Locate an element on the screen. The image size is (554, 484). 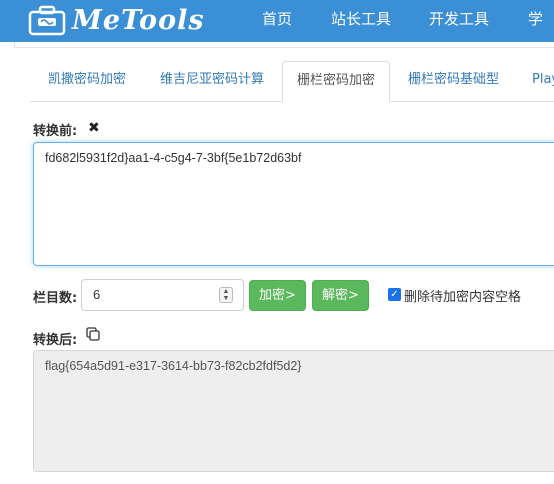
cipher-tabs: 凯撒密码加密 维吉尼亚密码计算 栅栏密码加密 栅栏密码基础型 Play is located at coordinates (292, 81).